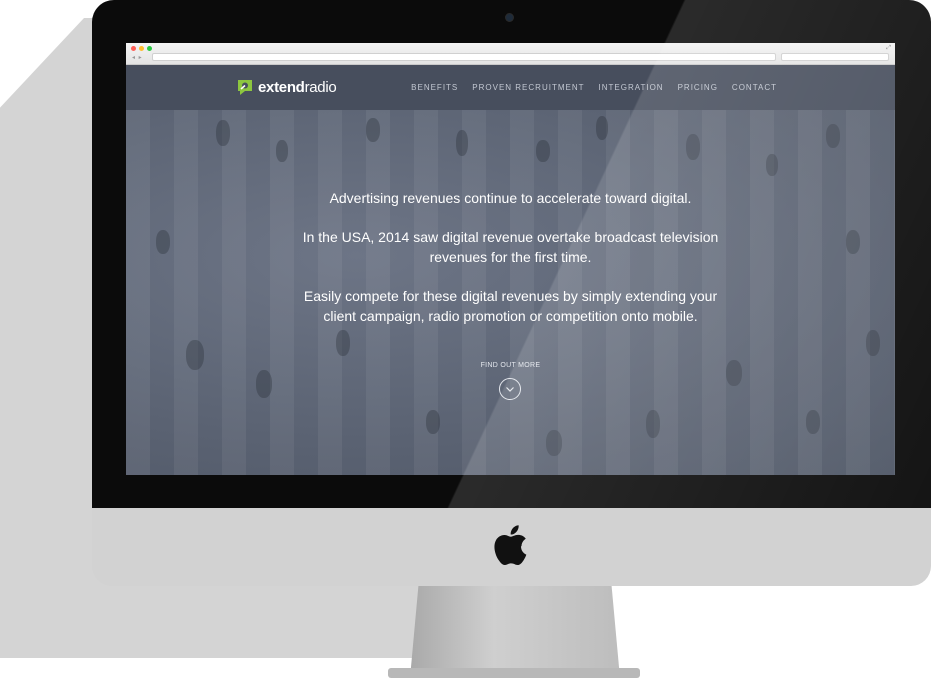 The height and width of the screenshot is (678, 931). I want to click on hero-paragraph-2-line-2: revenues for the first time., so click(510, 257).